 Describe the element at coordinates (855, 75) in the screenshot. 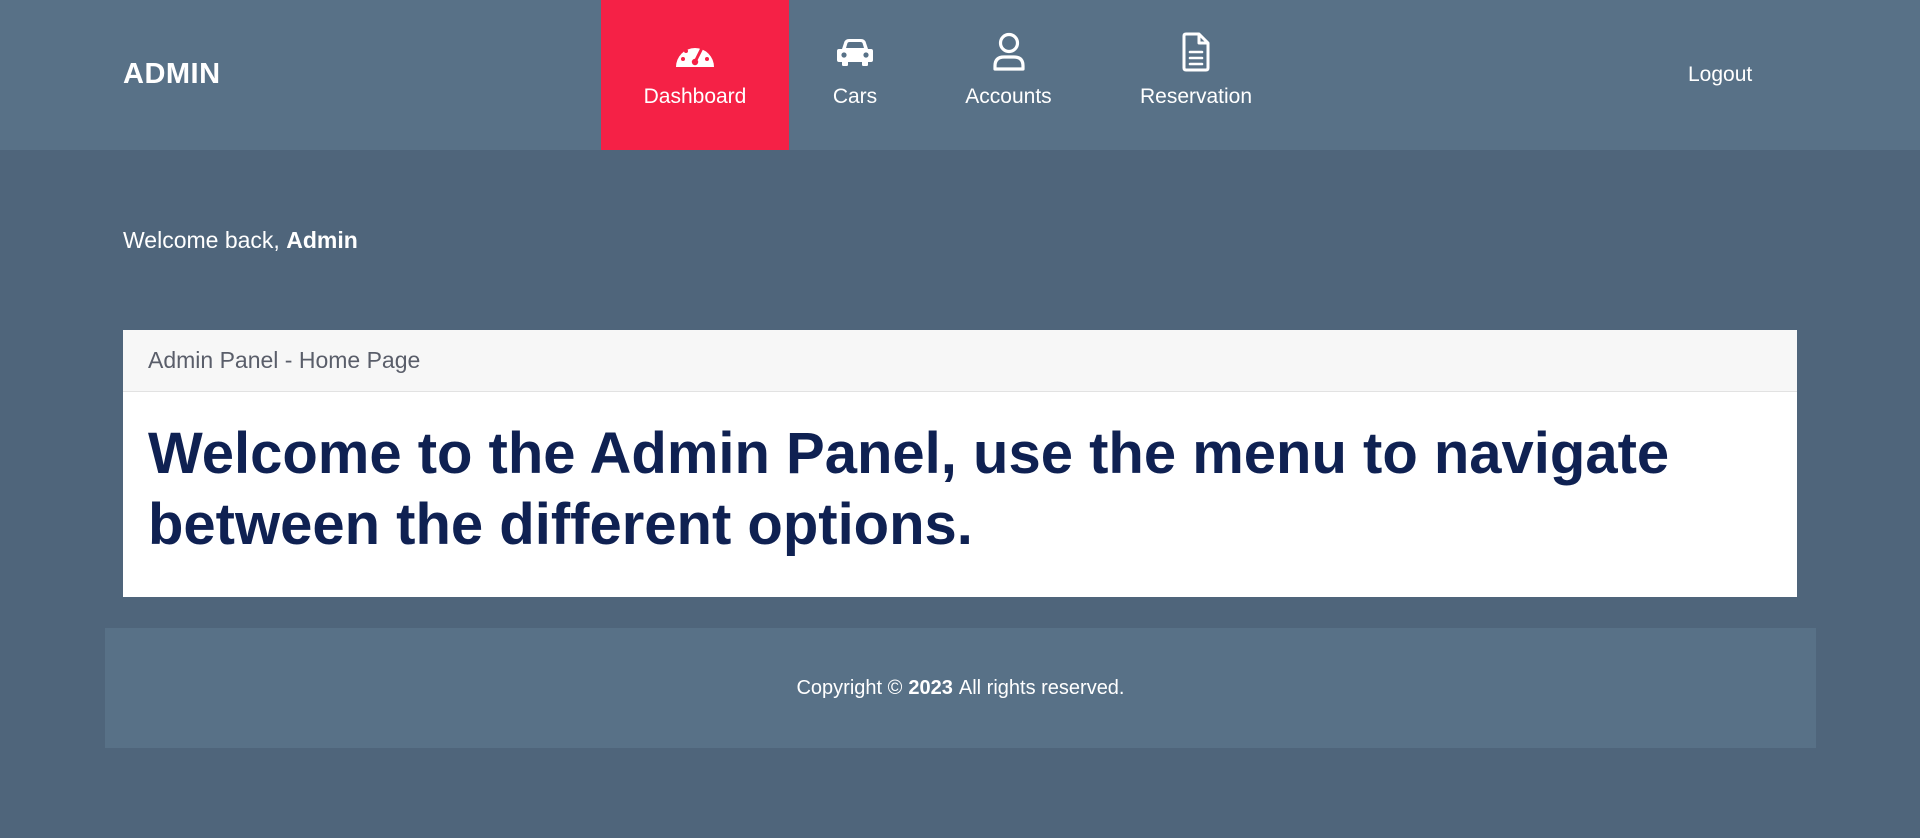

I see `nav-item-cars: Cars` at that location.